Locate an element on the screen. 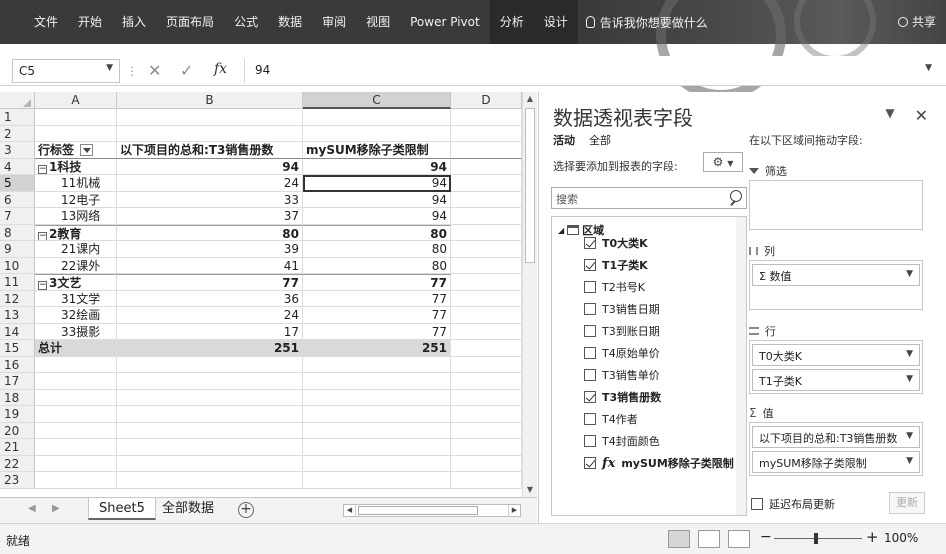  tab-analyze: 分析 is located at coordinates (511, 22).